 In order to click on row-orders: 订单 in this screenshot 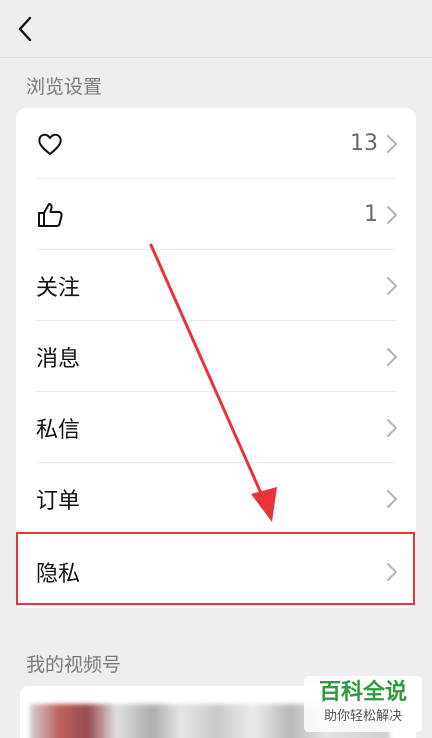, I will do `click(216, 498)`.